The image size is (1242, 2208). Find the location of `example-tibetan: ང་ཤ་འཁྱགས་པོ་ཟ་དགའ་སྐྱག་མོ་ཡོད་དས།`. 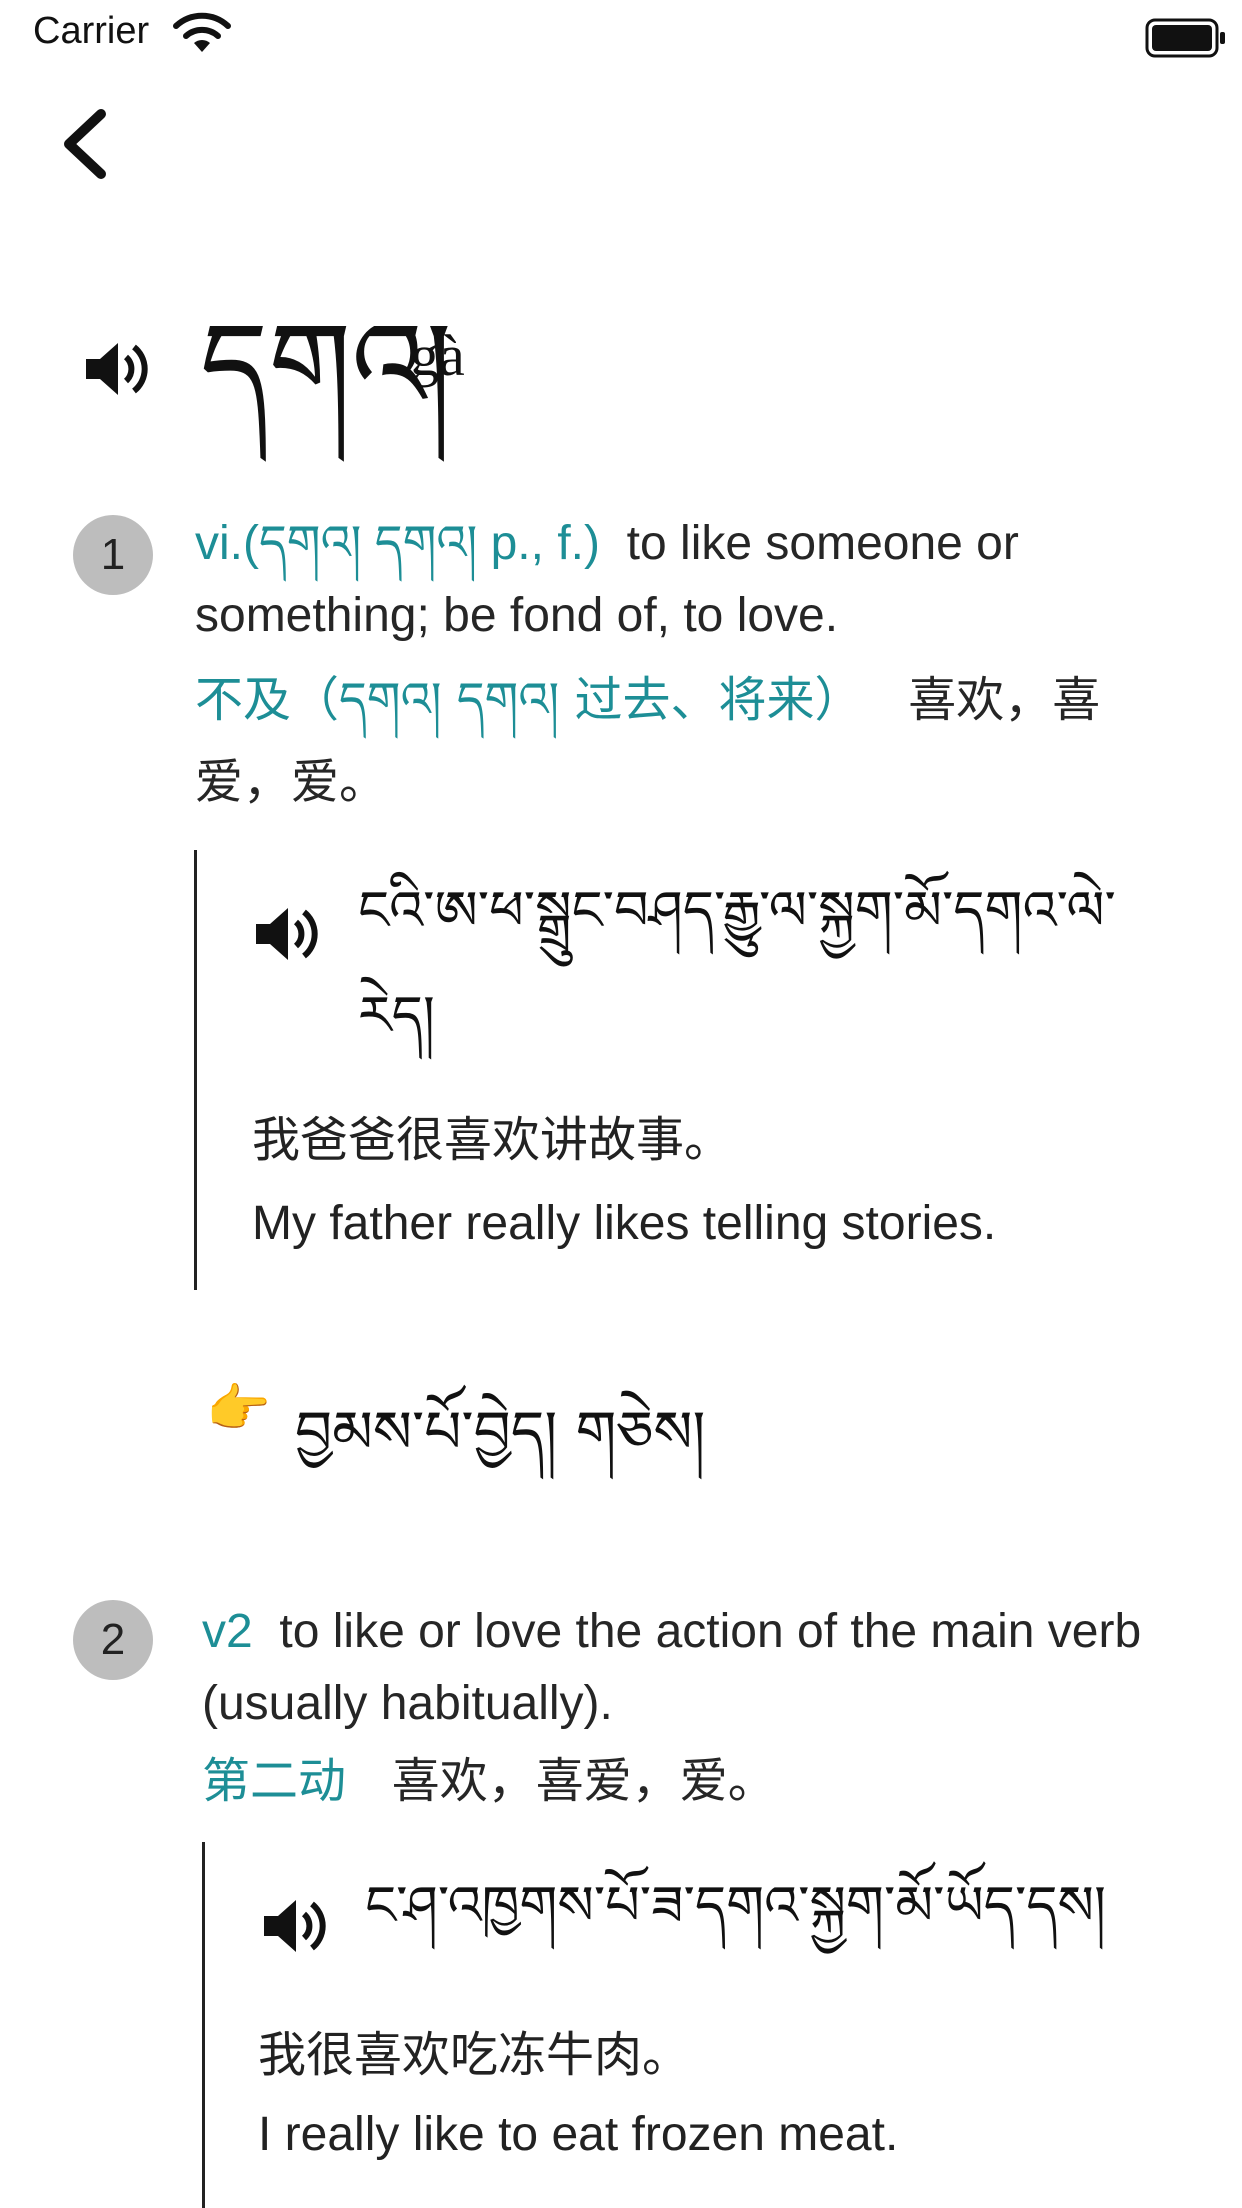

example-tibetan: ང་ཤ་འཁྱགས་པོ་ཟ་དགའ་སྐྱག་མོ་ཡོད་དས། is located at coordinates (735, 1905).